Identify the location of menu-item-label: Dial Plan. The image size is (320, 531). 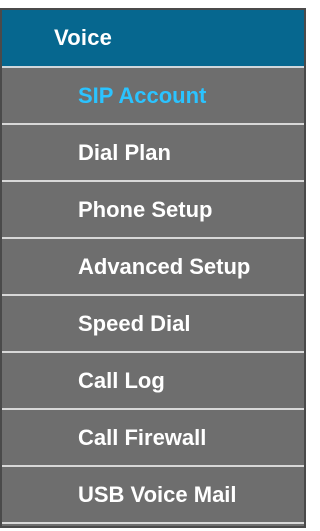
(124, 152).